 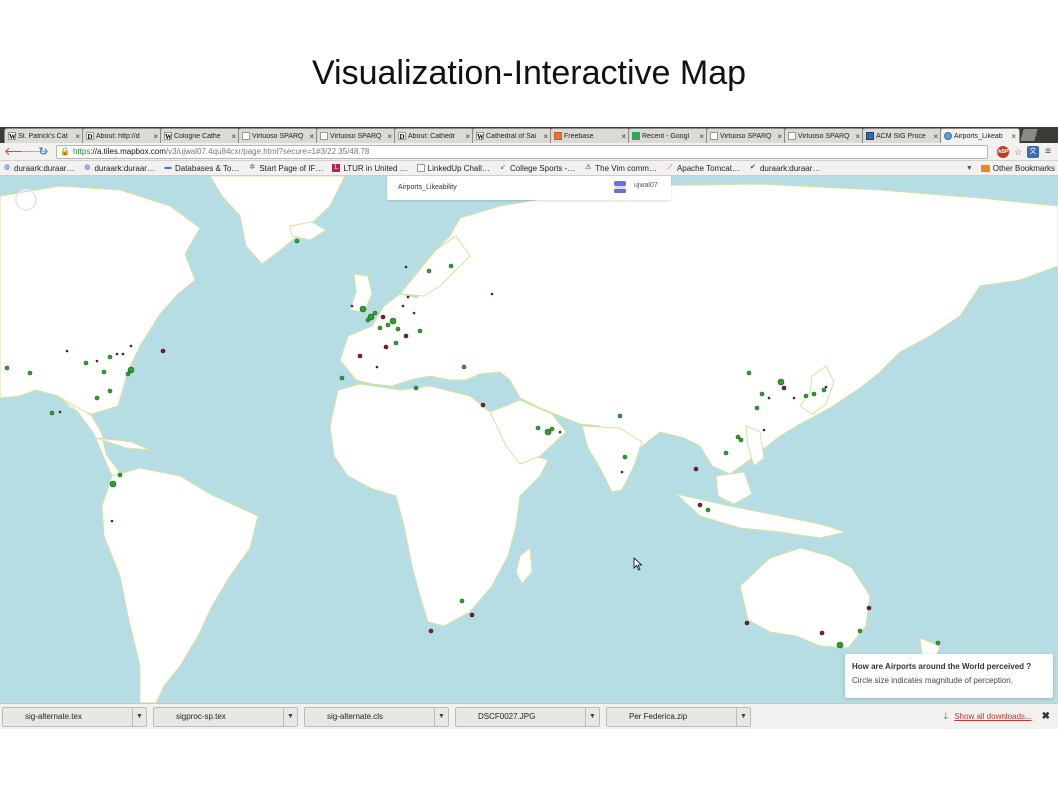 What do you see at coordinates (668, 135) in the screenshot?
I see `tab-9: Recent - Googl ×` at bounding box center [668, 135].